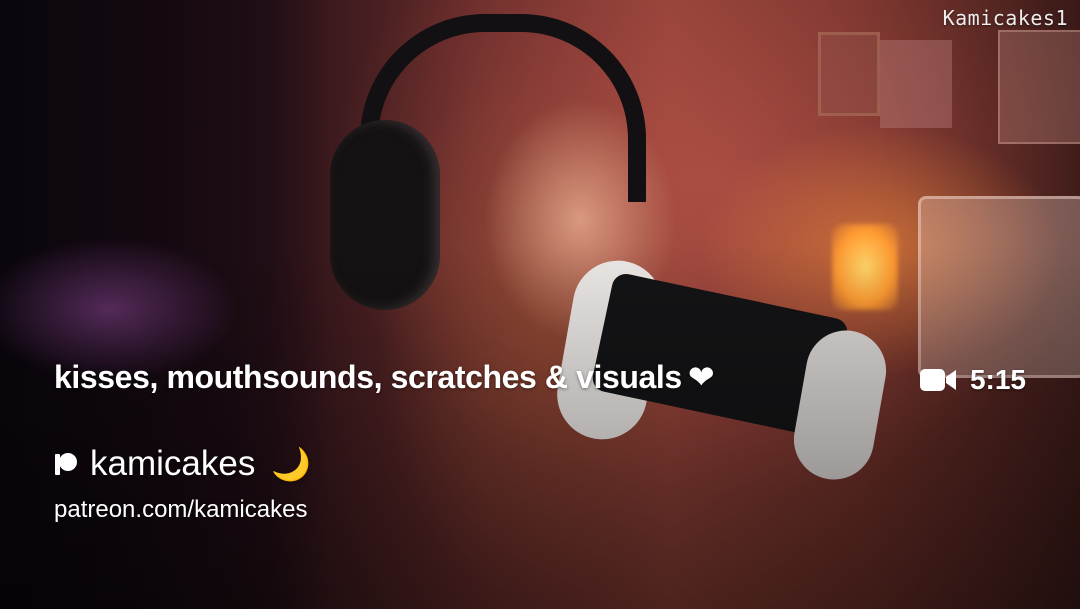  I want to click on creator-name: kamicakes 🌙, so click(182, 464).